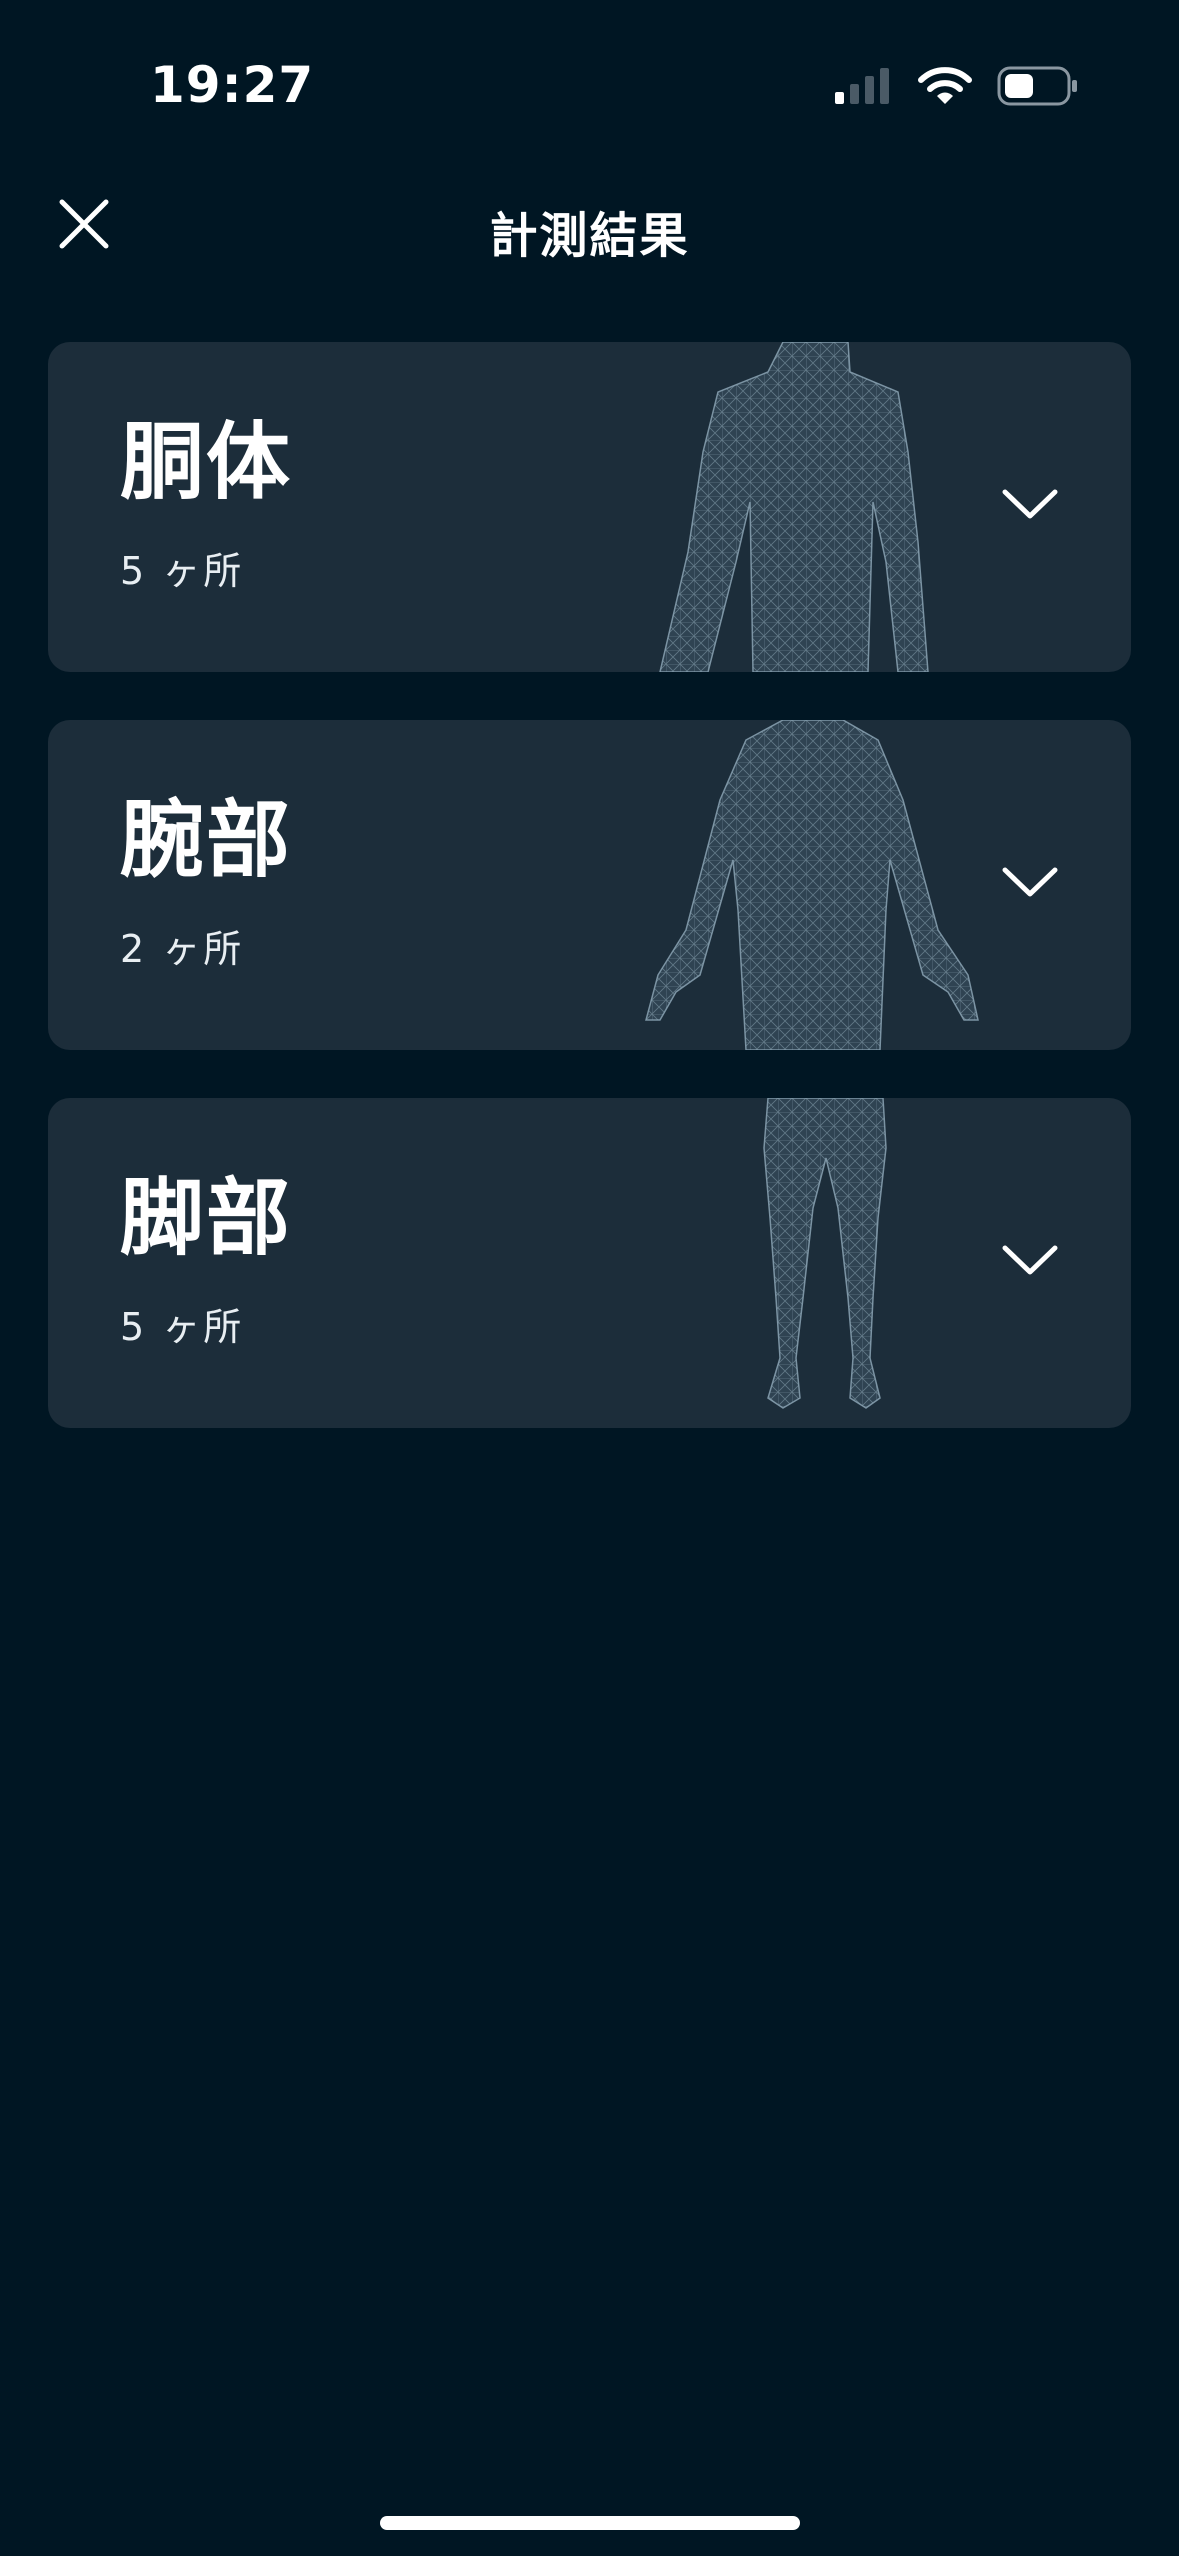 The image size is (1179, 2556). Describe the element at coordinates (589, 1263) in the screenshot. I see `category-card-legs: 脚部 5 ヶ所` at that location.